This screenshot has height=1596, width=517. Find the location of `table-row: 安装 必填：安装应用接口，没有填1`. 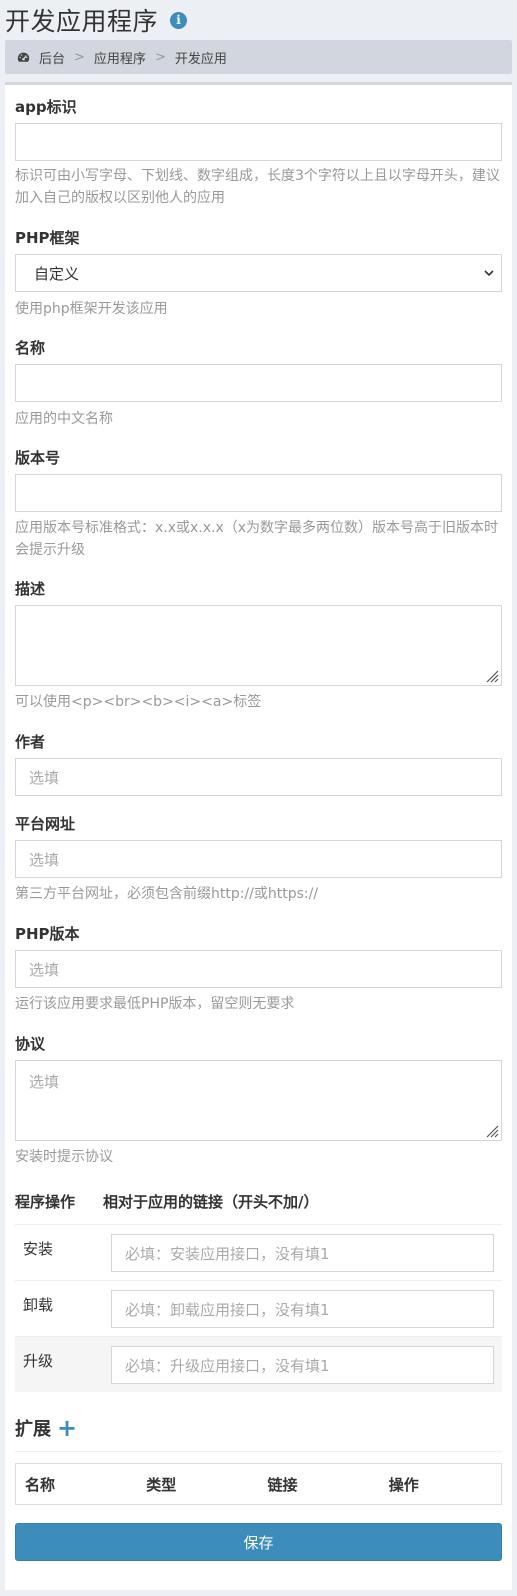

table-row: 安装 必填：安装应用接口，没有填1 is located at coordinates (258, 1252).